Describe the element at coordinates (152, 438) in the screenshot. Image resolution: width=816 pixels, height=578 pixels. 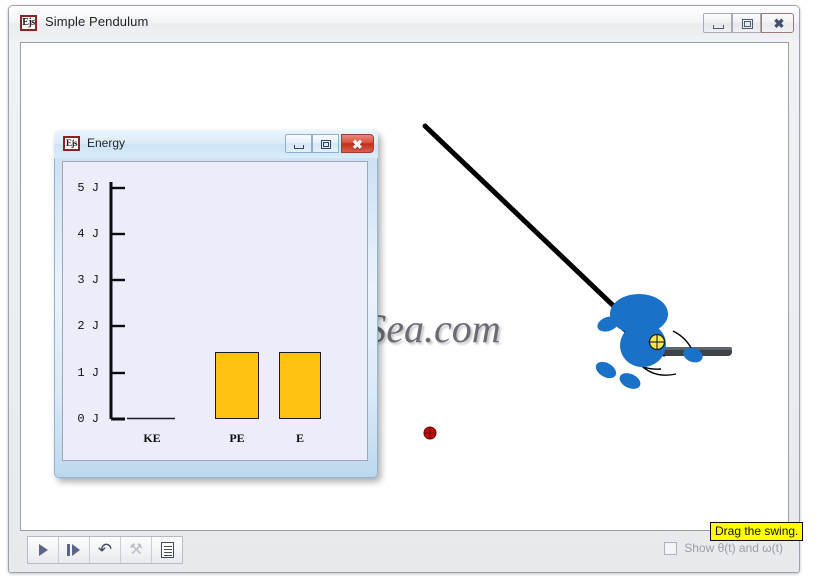
I see `bar-label-ke: KE` at that location.